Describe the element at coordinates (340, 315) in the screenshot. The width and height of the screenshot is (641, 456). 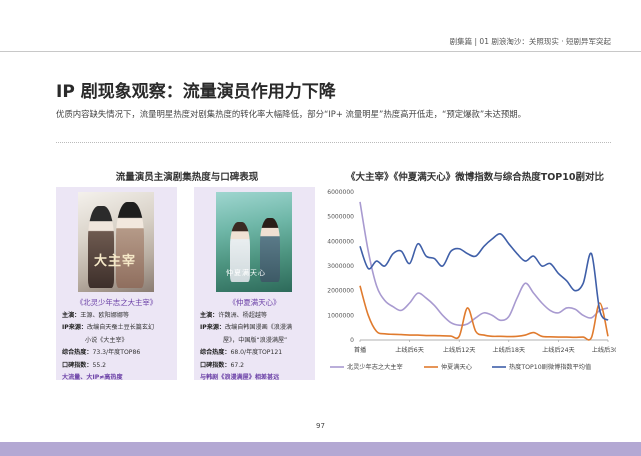
I see `y-tick-label: 1000000` at that location.